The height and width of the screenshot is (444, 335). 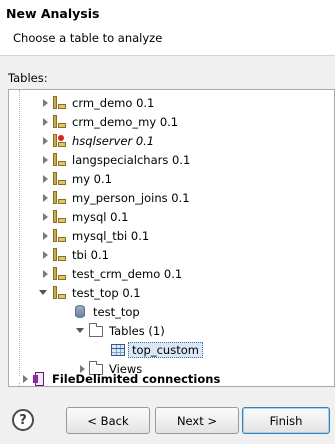 I want to click on tree-item-tbi: tbi 0.1, so click(x=73, y=254).